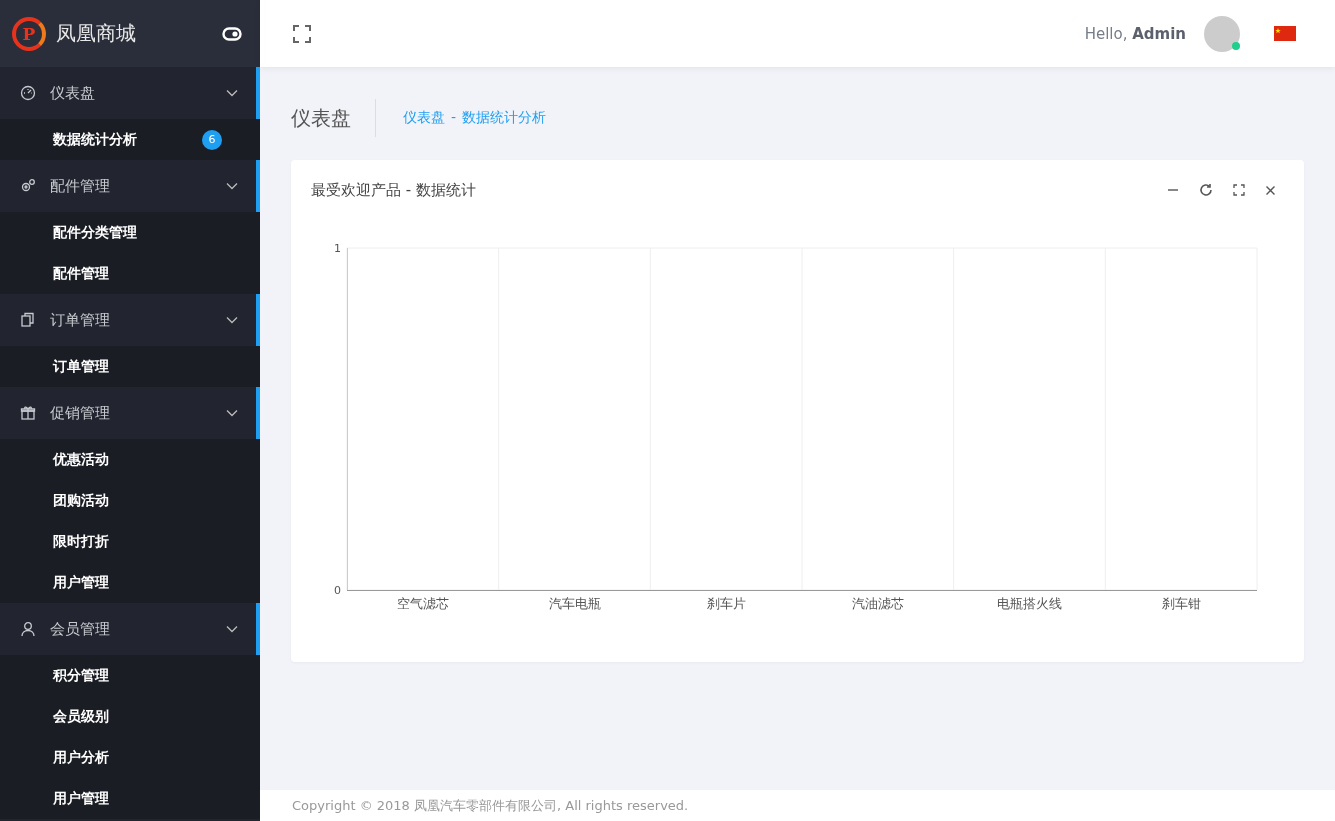 The image size is (1335, 821). Describe the element at coordinates (130, 541) in the screenshot. I see `menu-item: 限时打折` at that location.